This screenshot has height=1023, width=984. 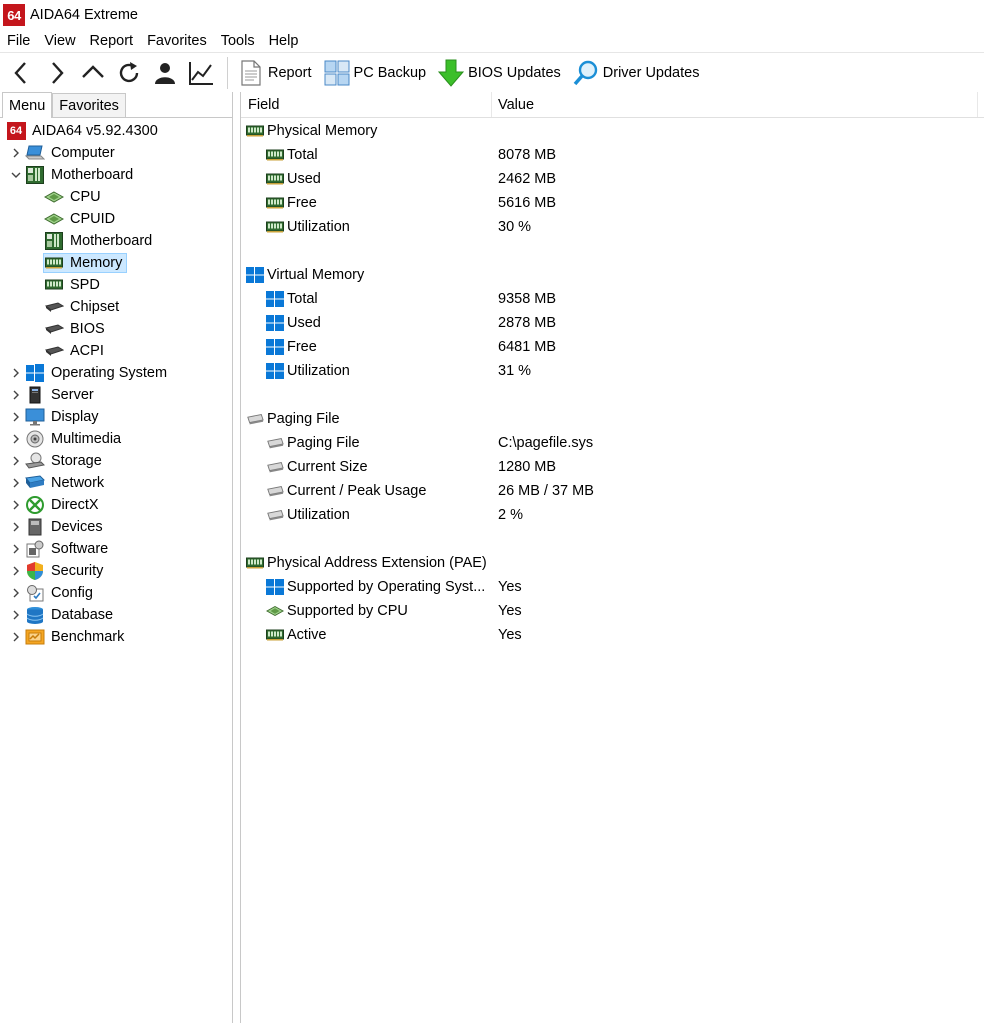 What do you see at coordinates (637, 73) in the screenshot?
I see `driver-updates-button: Driver Updates` at bounding box center [637, 73].